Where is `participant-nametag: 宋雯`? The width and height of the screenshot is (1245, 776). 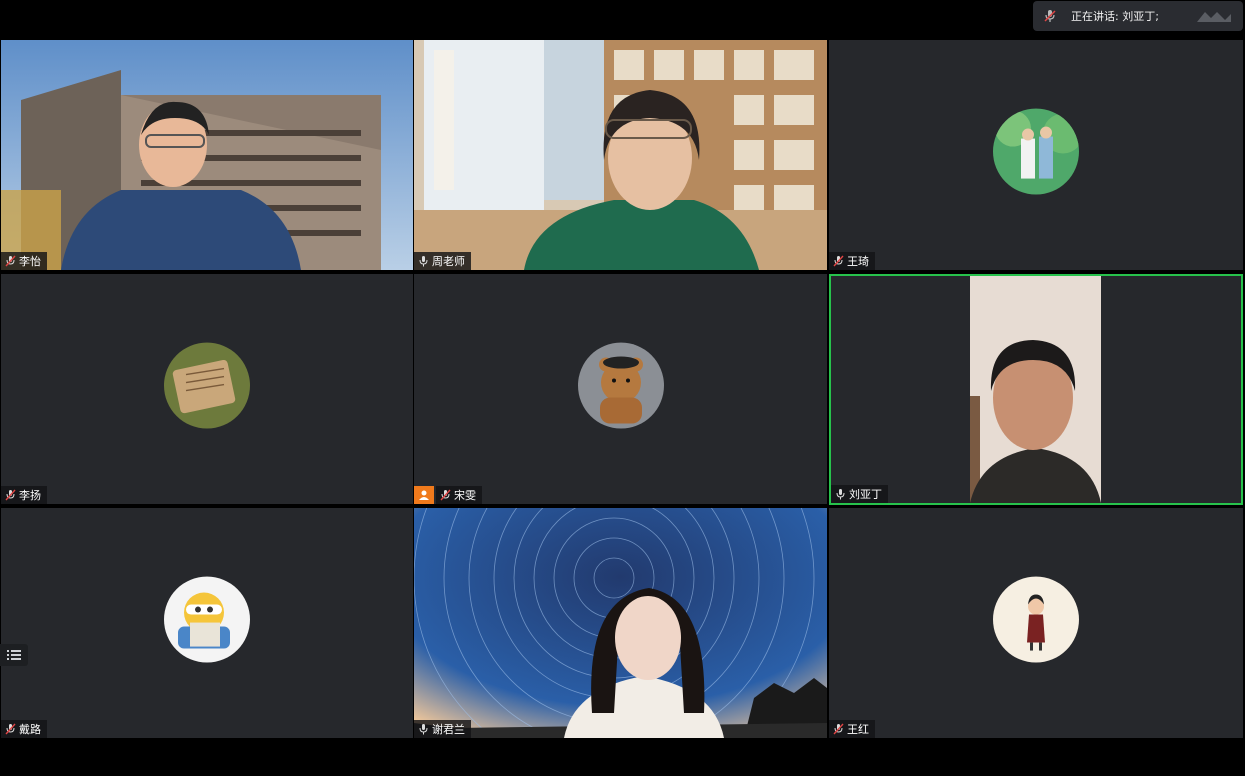 participant-nametag: 宋雯 is located at coordinates (459, 495).